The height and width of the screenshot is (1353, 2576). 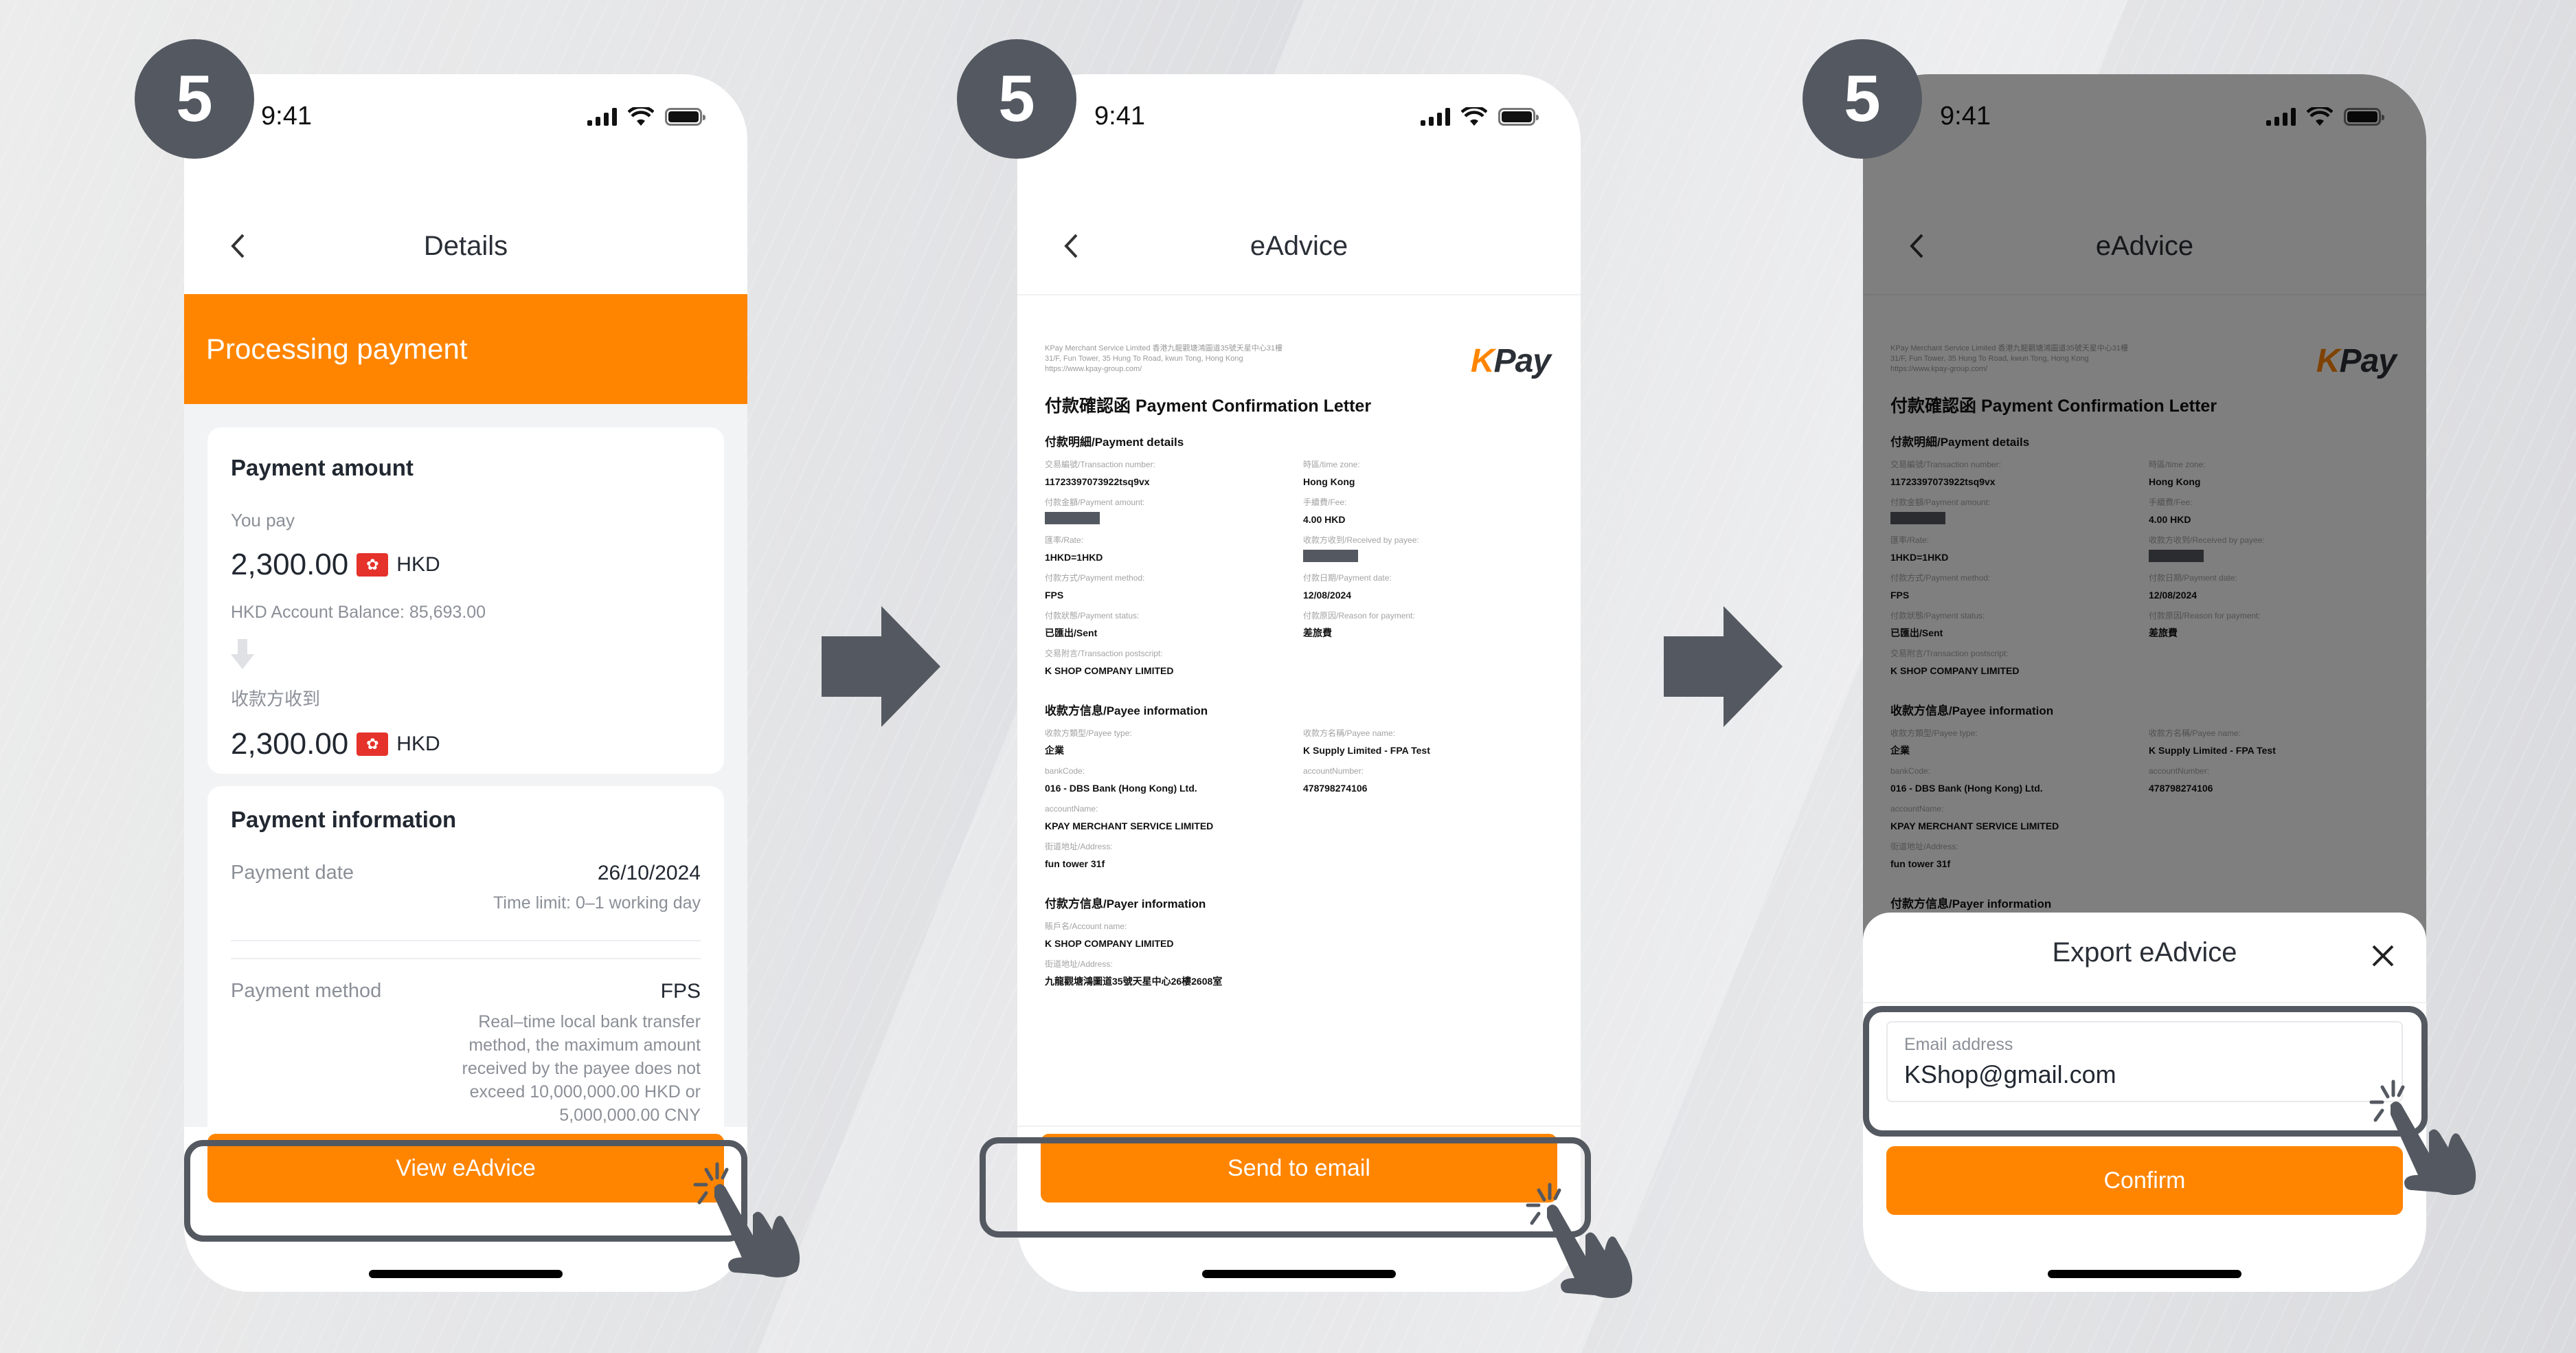 What do you see at coordinates (1174, 784) in the screenshot?
I see `document-field: bankCode: 016 - DBS Bank (Hong Kong) Ltd.` at bounding box center [1174, 784].